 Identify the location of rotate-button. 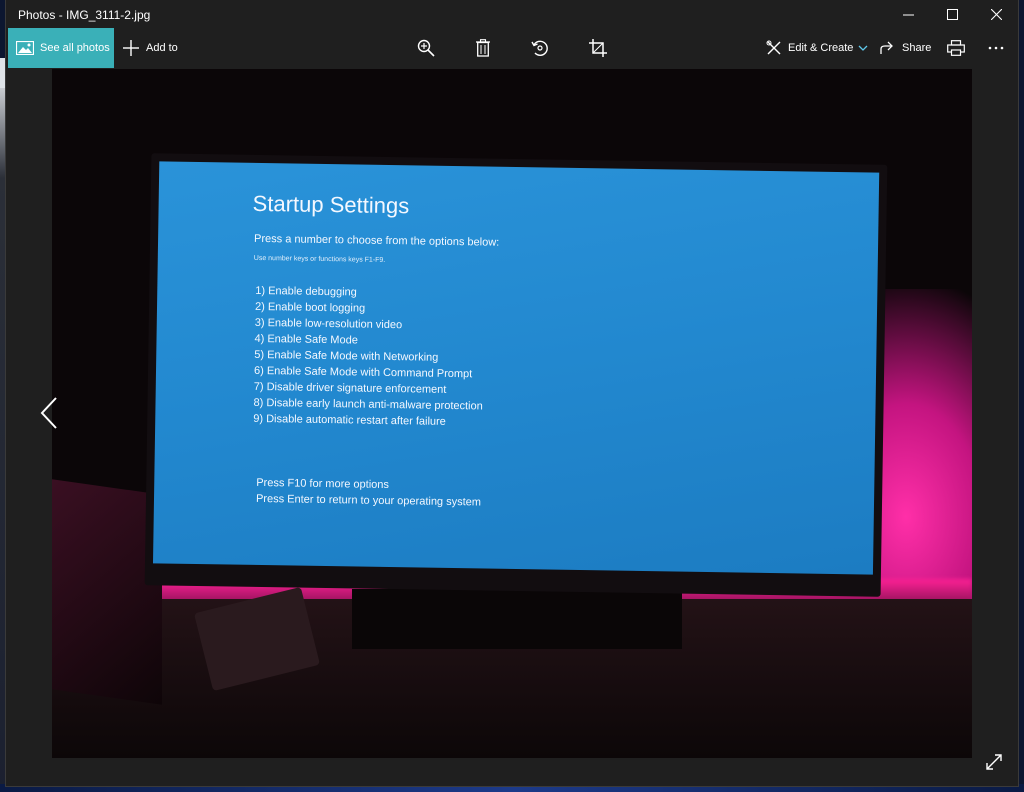
(540, 48).